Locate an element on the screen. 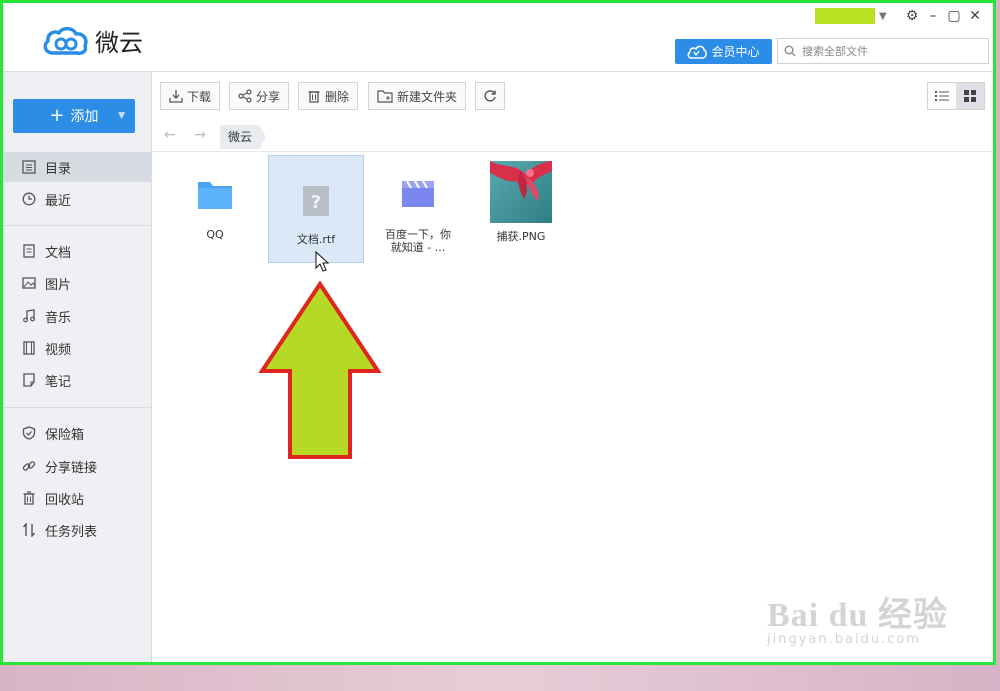  sidebar-item-label: 最近 is located at coordinates (58, 201).